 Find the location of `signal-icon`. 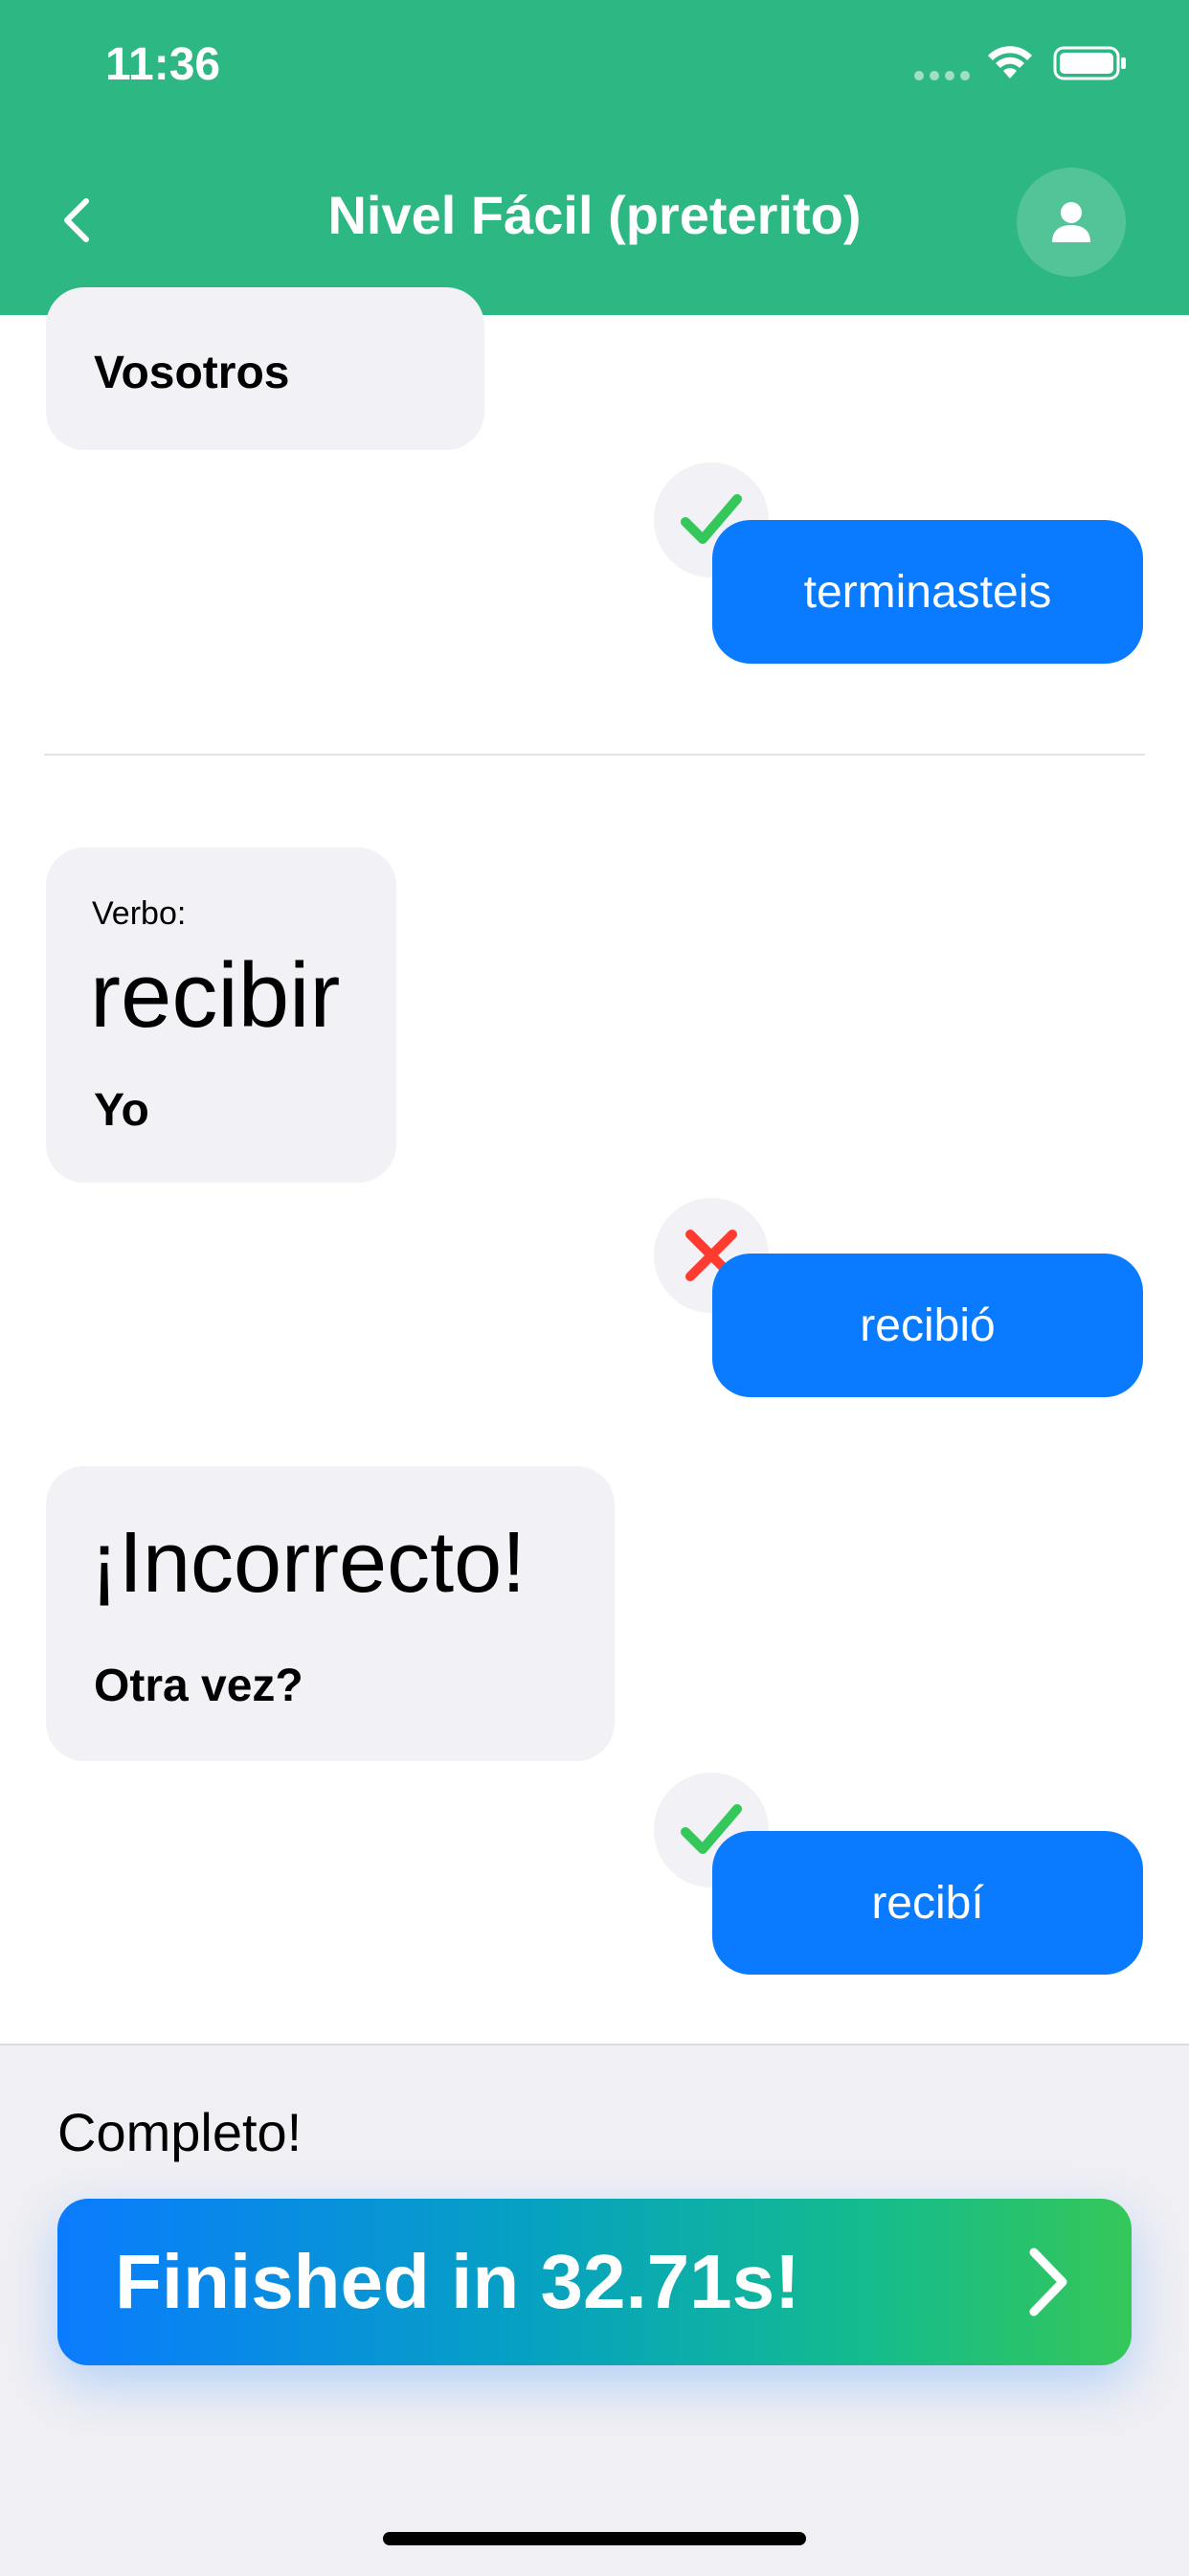

signal-icon is located at coordinates (942, 75).